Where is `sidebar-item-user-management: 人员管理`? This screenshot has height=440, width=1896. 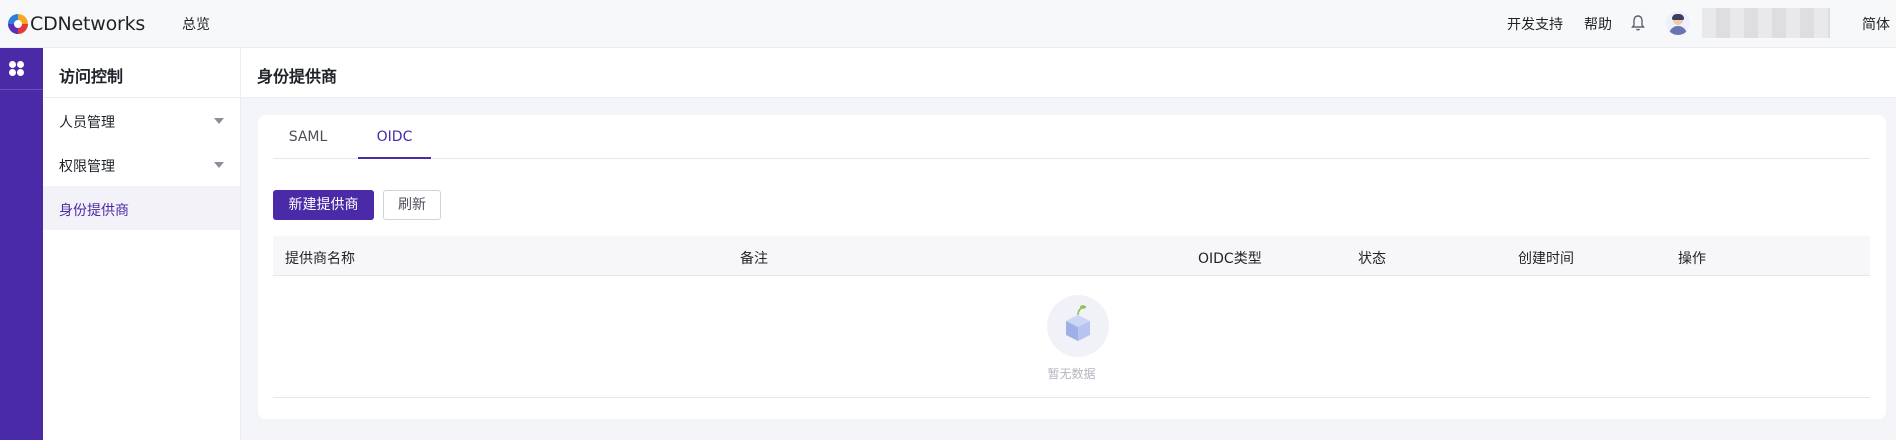
sidebar-item-user-management: 人员管理 is located at coordinates (141, 120).